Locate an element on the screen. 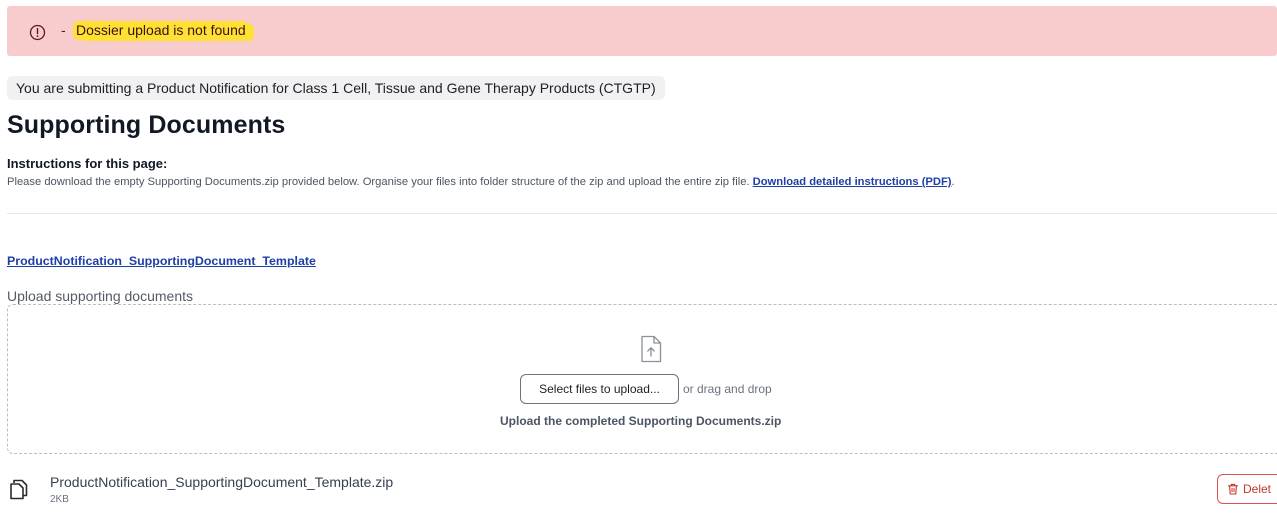 This screenshot has height=529, width=1277. error-message: Dossier upload is not found is located at coordinates (161, 30).